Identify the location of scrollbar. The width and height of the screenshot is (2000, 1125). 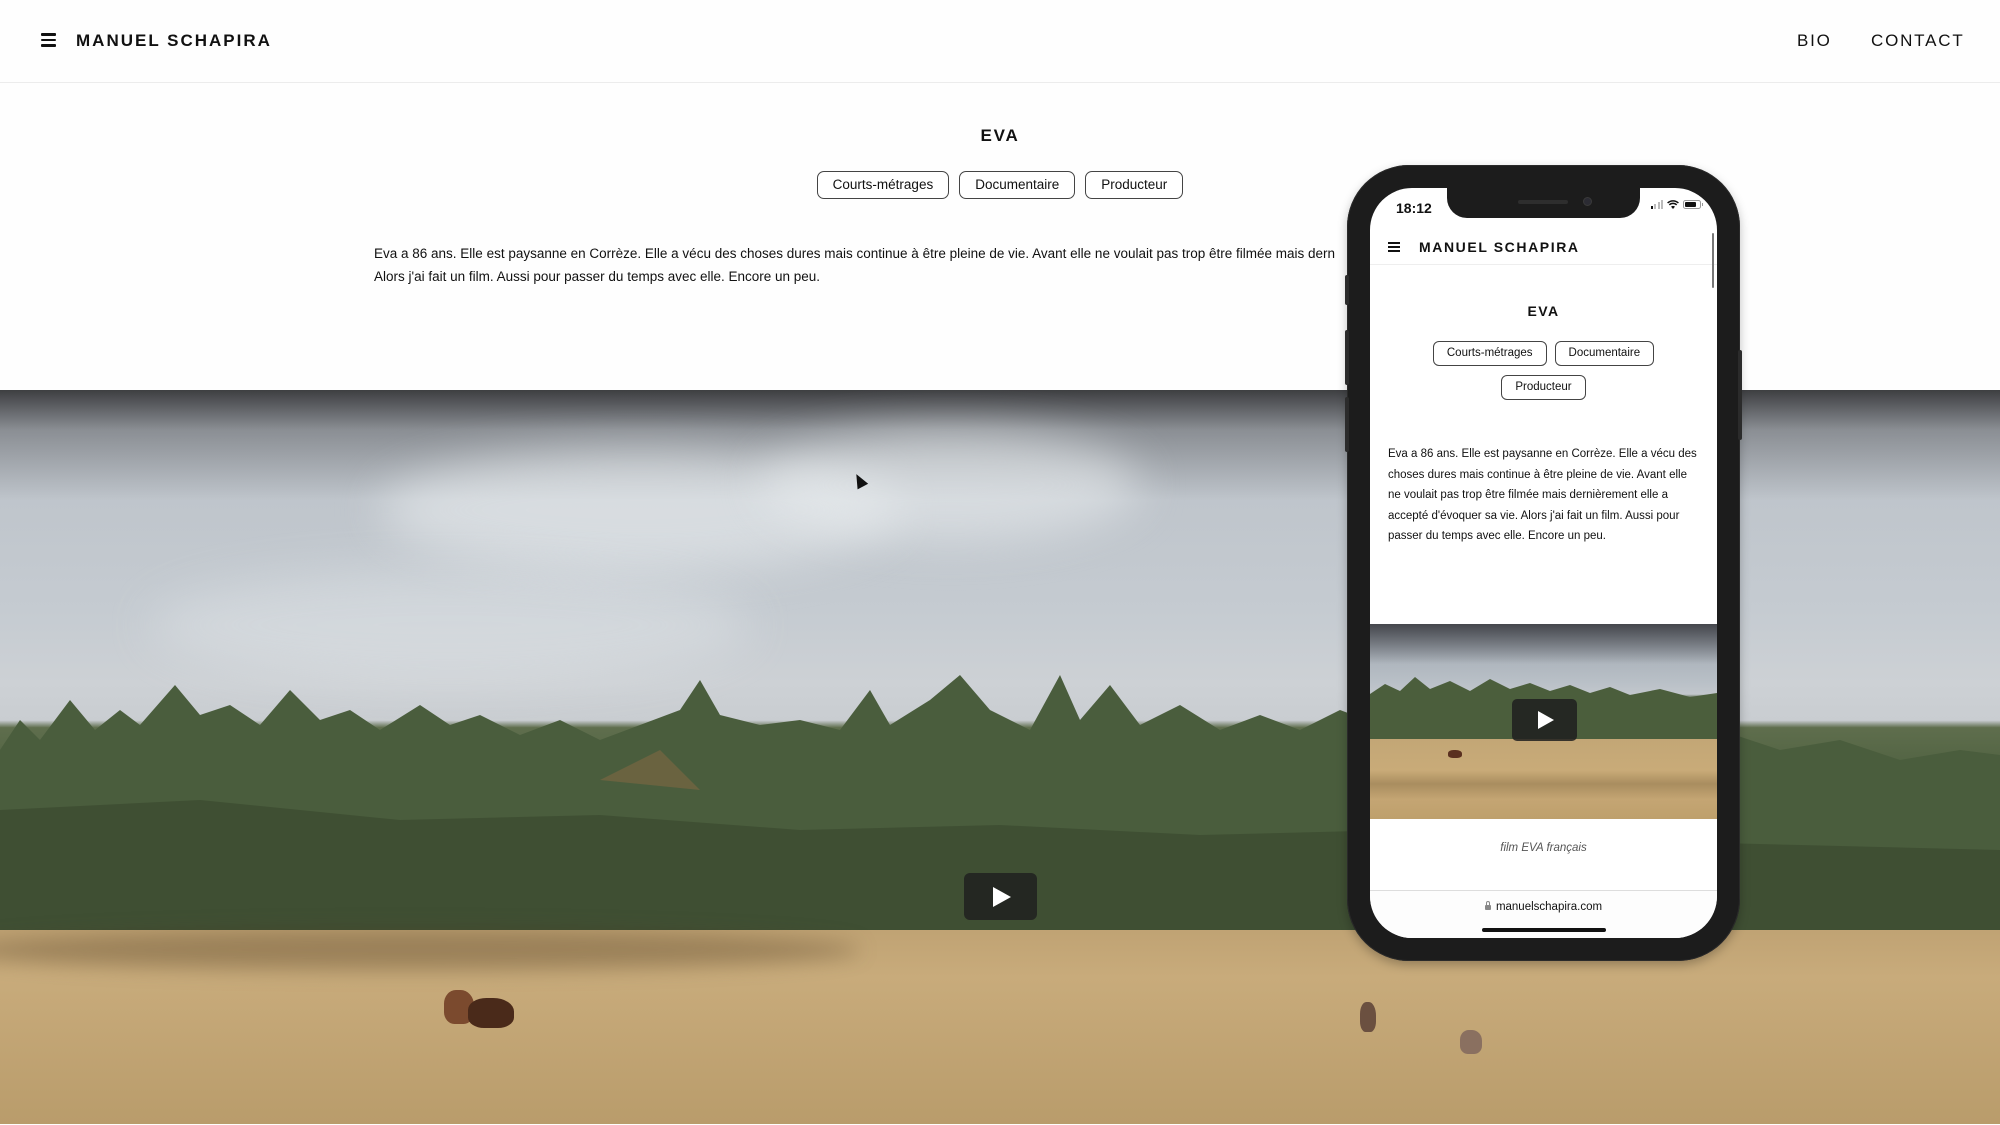
(1713, 260).